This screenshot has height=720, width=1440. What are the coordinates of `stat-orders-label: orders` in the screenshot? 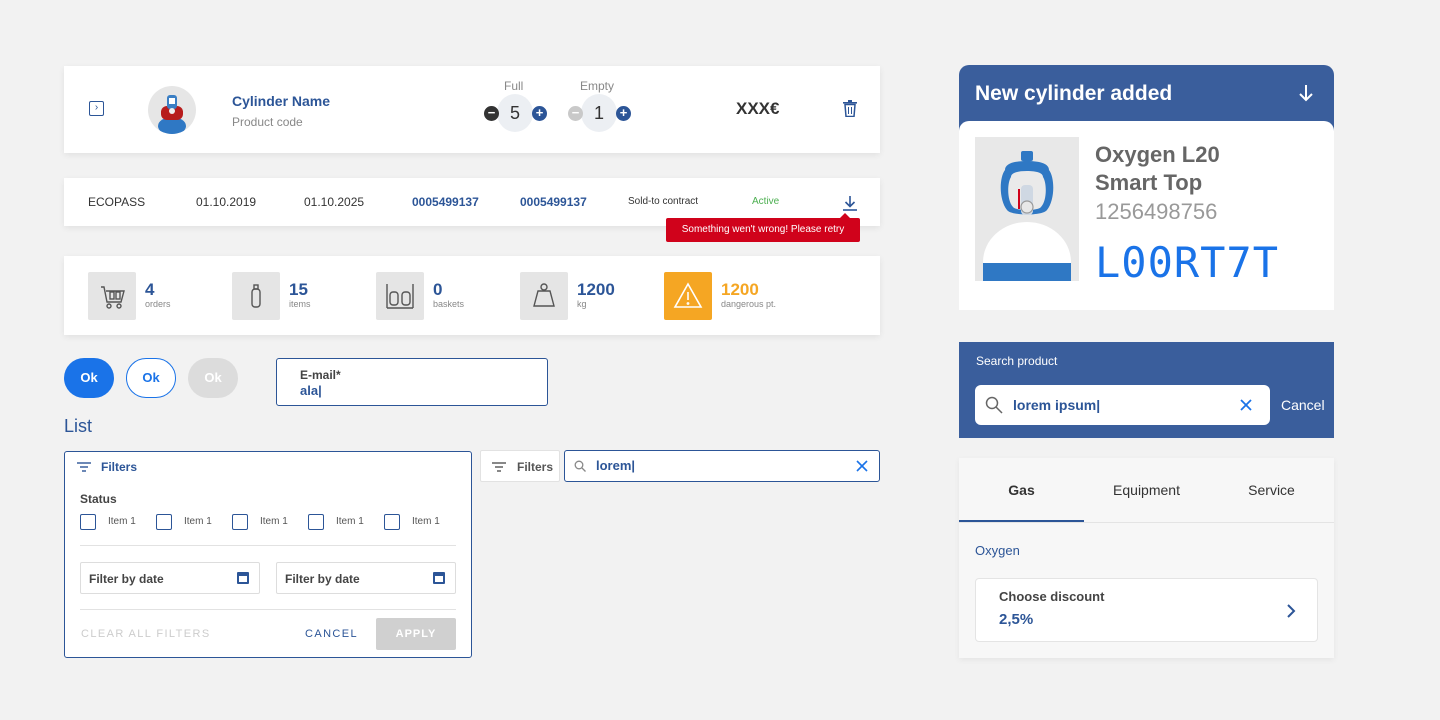 It's located at (158, 304).